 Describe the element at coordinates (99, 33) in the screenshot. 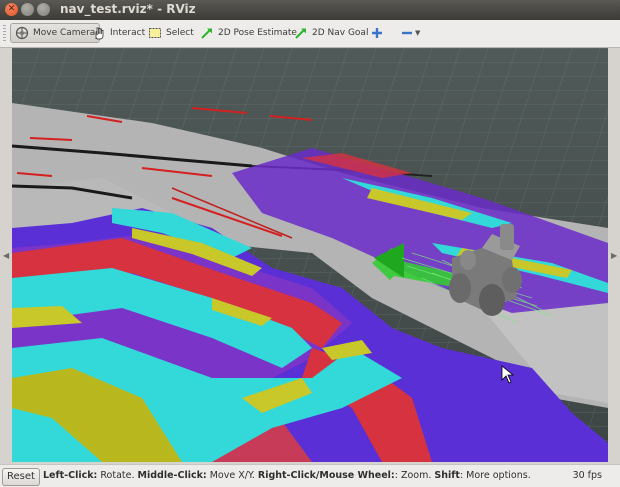

I see `hand-icon` at that location.